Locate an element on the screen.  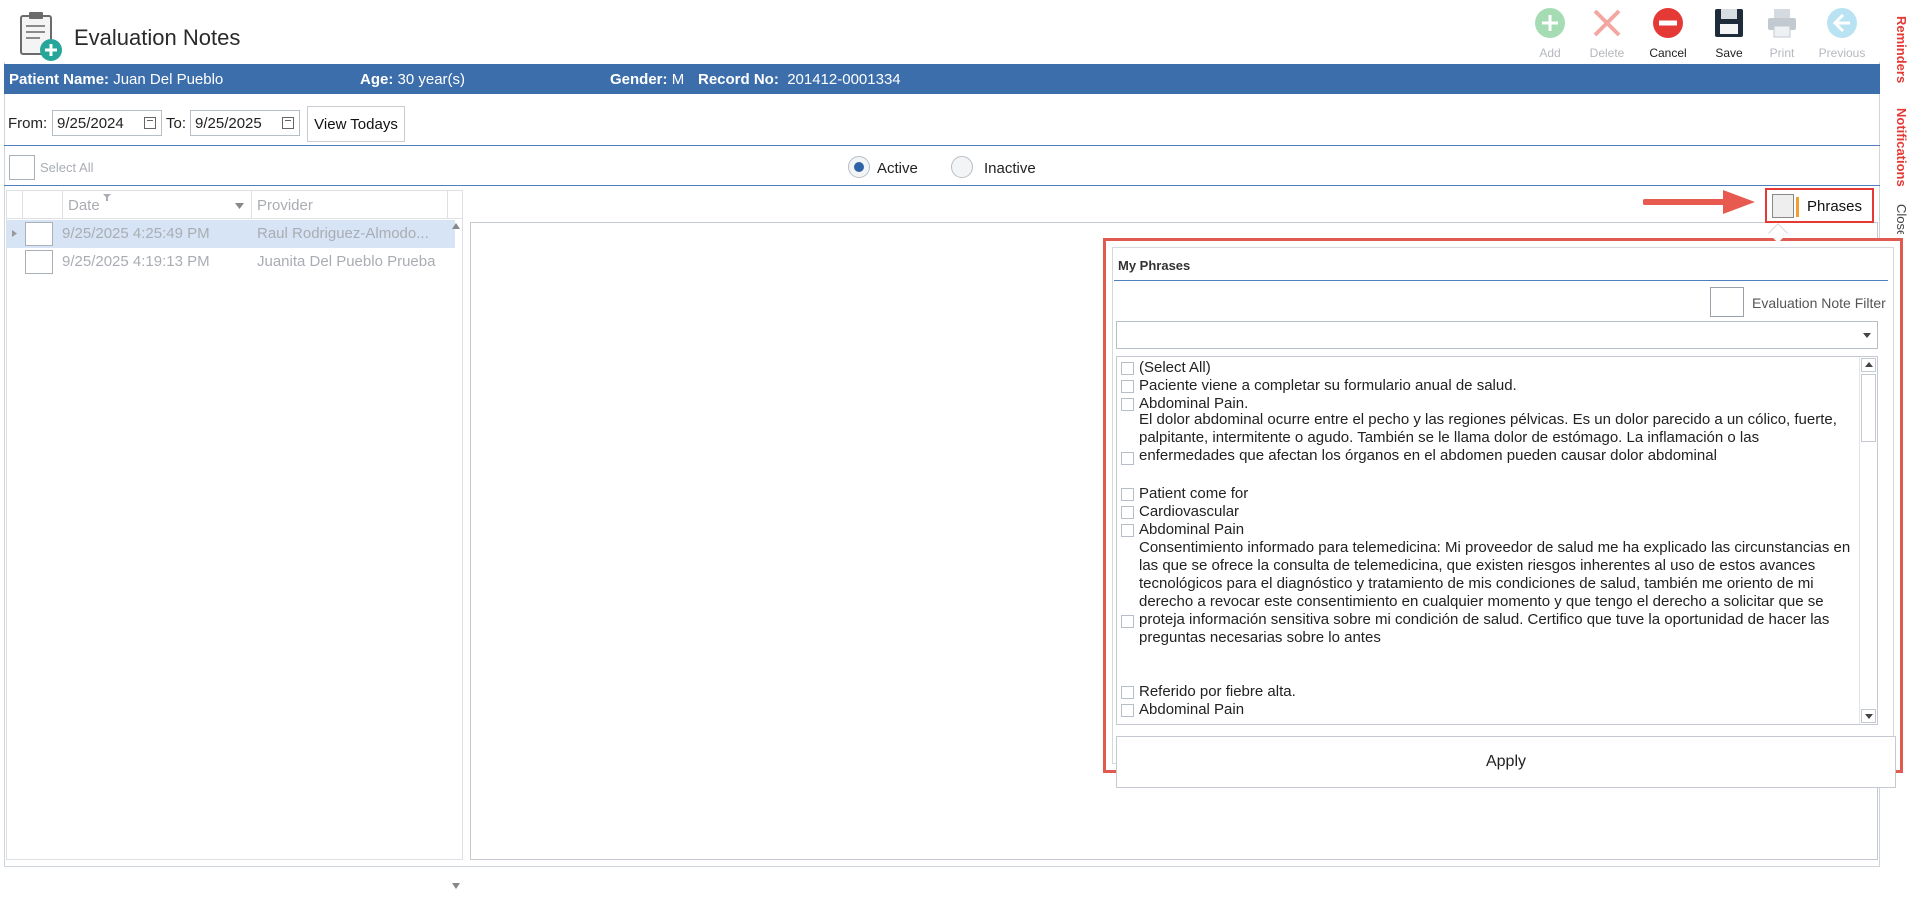
from-date-input: 9/25/2024 is located at coordinates (107, 123).